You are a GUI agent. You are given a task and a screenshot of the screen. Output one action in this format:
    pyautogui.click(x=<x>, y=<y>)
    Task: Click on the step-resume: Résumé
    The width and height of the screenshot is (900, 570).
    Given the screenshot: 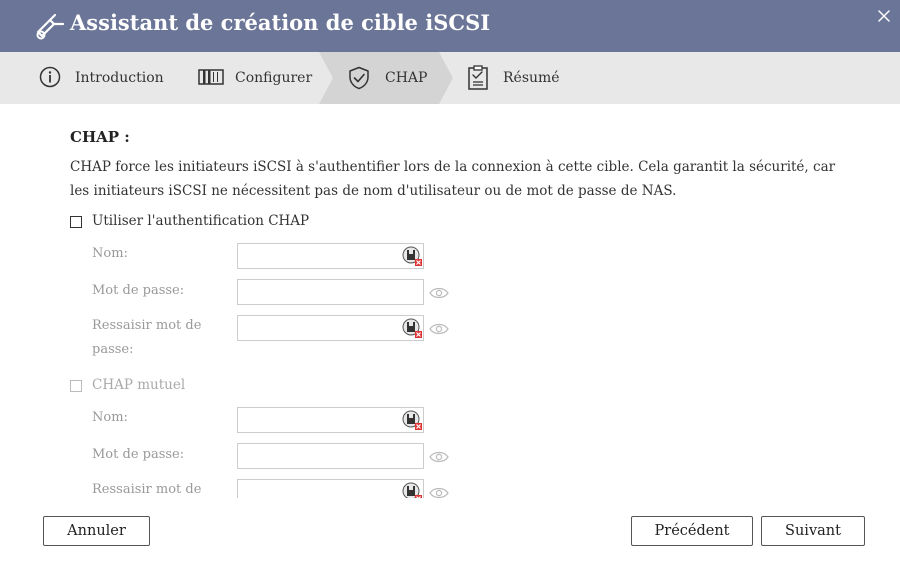 What is the action you would take?
    pyautogui.click(x=525, y=78)
    